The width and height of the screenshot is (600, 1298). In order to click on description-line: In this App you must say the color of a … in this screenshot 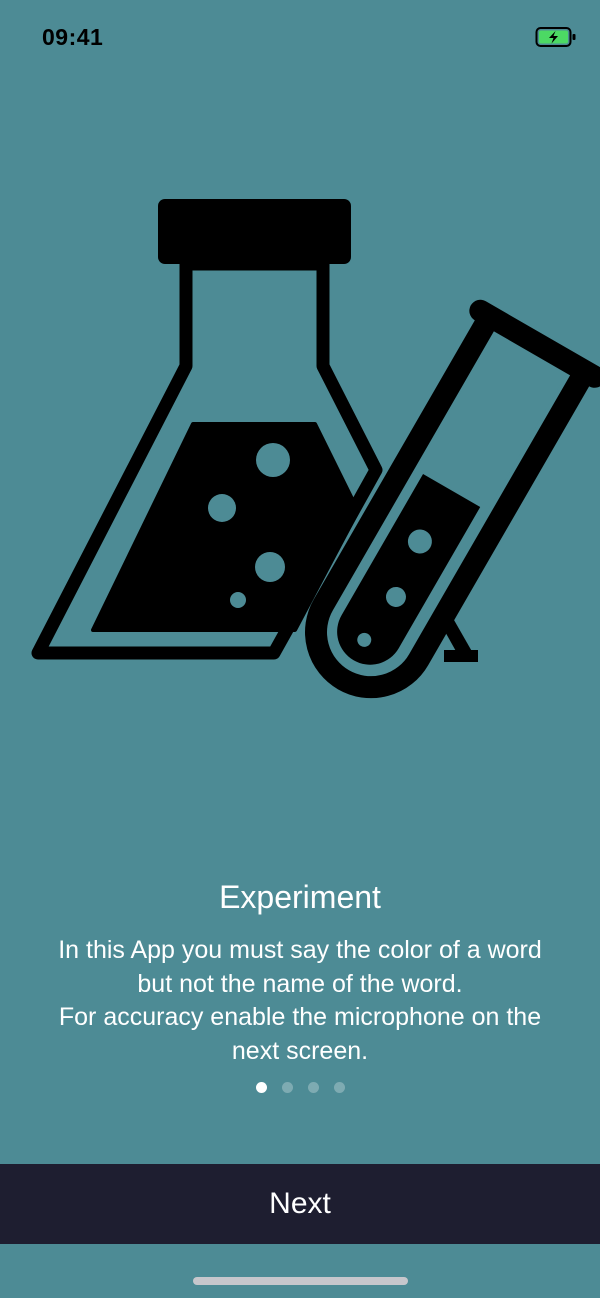, I will do `click(300, 950)`.